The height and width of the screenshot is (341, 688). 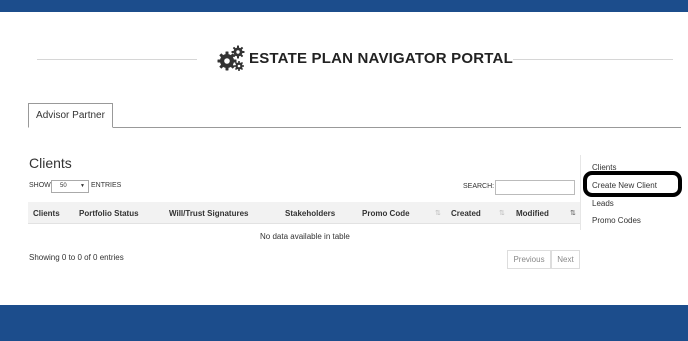 I want to click on entries-label: ENTRIES, so click(x=106, y=185).